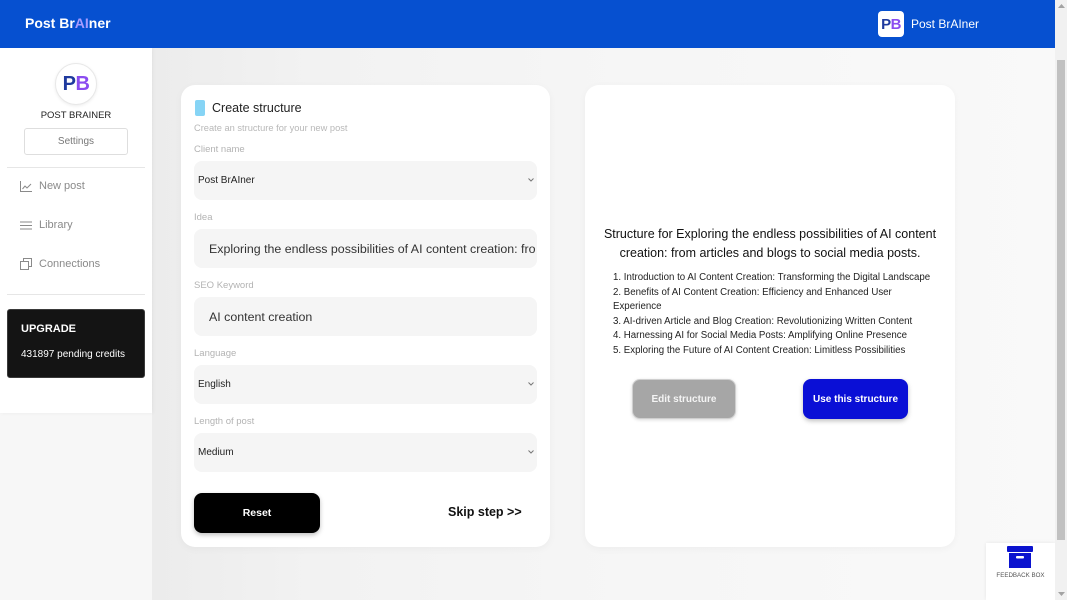 This screenshot has width=1067, height=600. Describe the element at coordinates (1020, 557) in the screenshot. I see `box-icon` at that location.